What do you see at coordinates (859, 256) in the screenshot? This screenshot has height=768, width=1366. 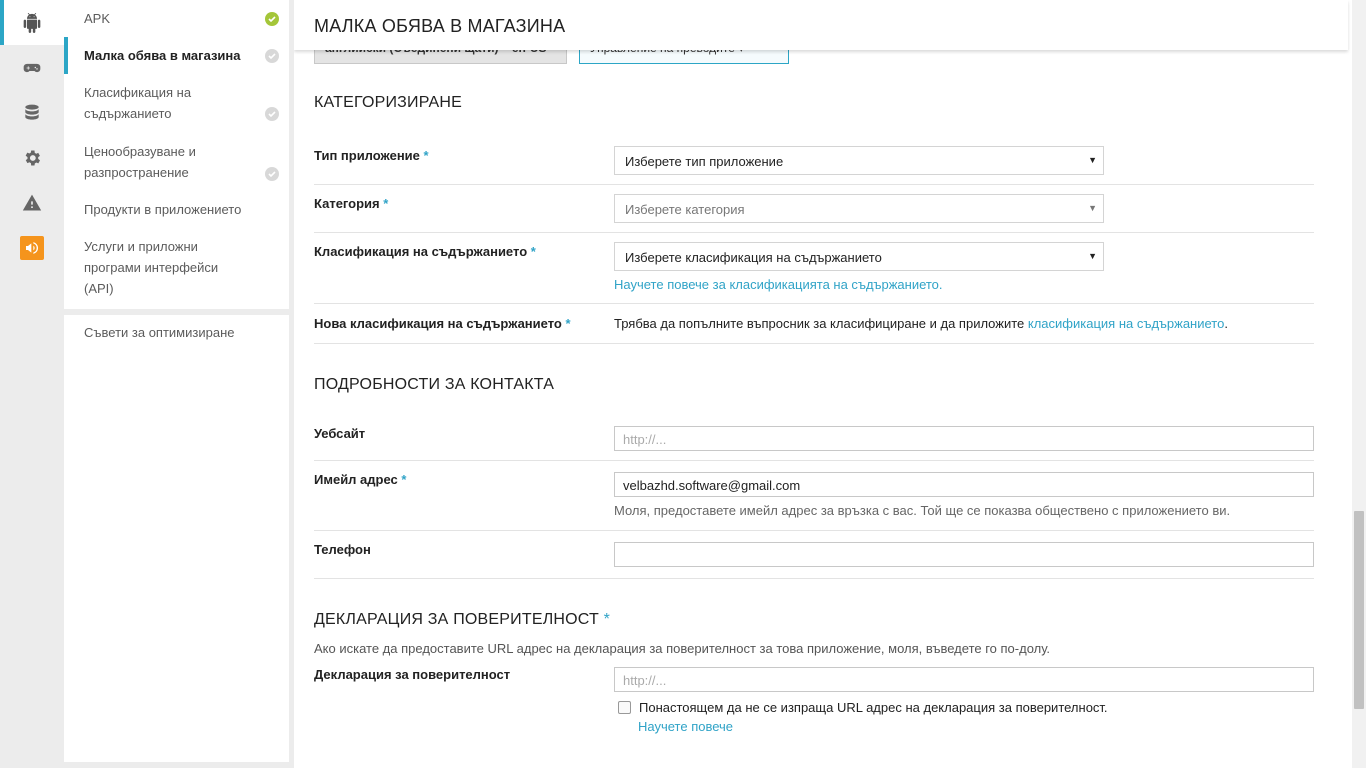 I see `content-rating-select: Изберете класификация на съдържанието ▼` at bounding box center [859, 256].